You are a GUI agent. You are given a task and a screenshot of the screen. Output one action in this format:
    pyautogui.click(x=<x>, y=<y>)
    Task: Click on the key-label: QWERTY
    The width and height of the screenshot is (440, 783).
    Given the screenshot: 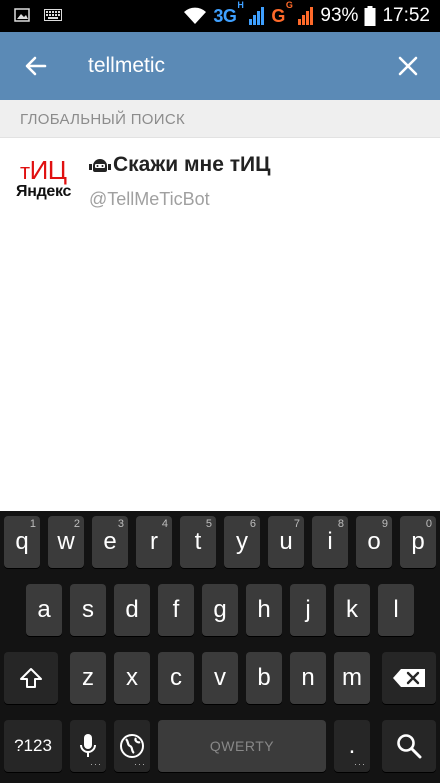 What is the action you would take?
    pyautogui.click(x=242, y=746)
    